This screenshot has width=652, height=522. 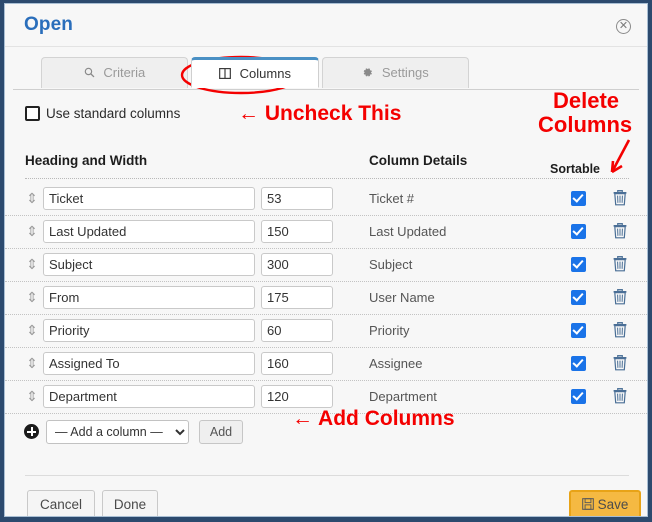 What do you see at coordinates (124, 72) in the screenshot?
I see `tab-criteria-label: Criteria` at bounding box center [124, 72].